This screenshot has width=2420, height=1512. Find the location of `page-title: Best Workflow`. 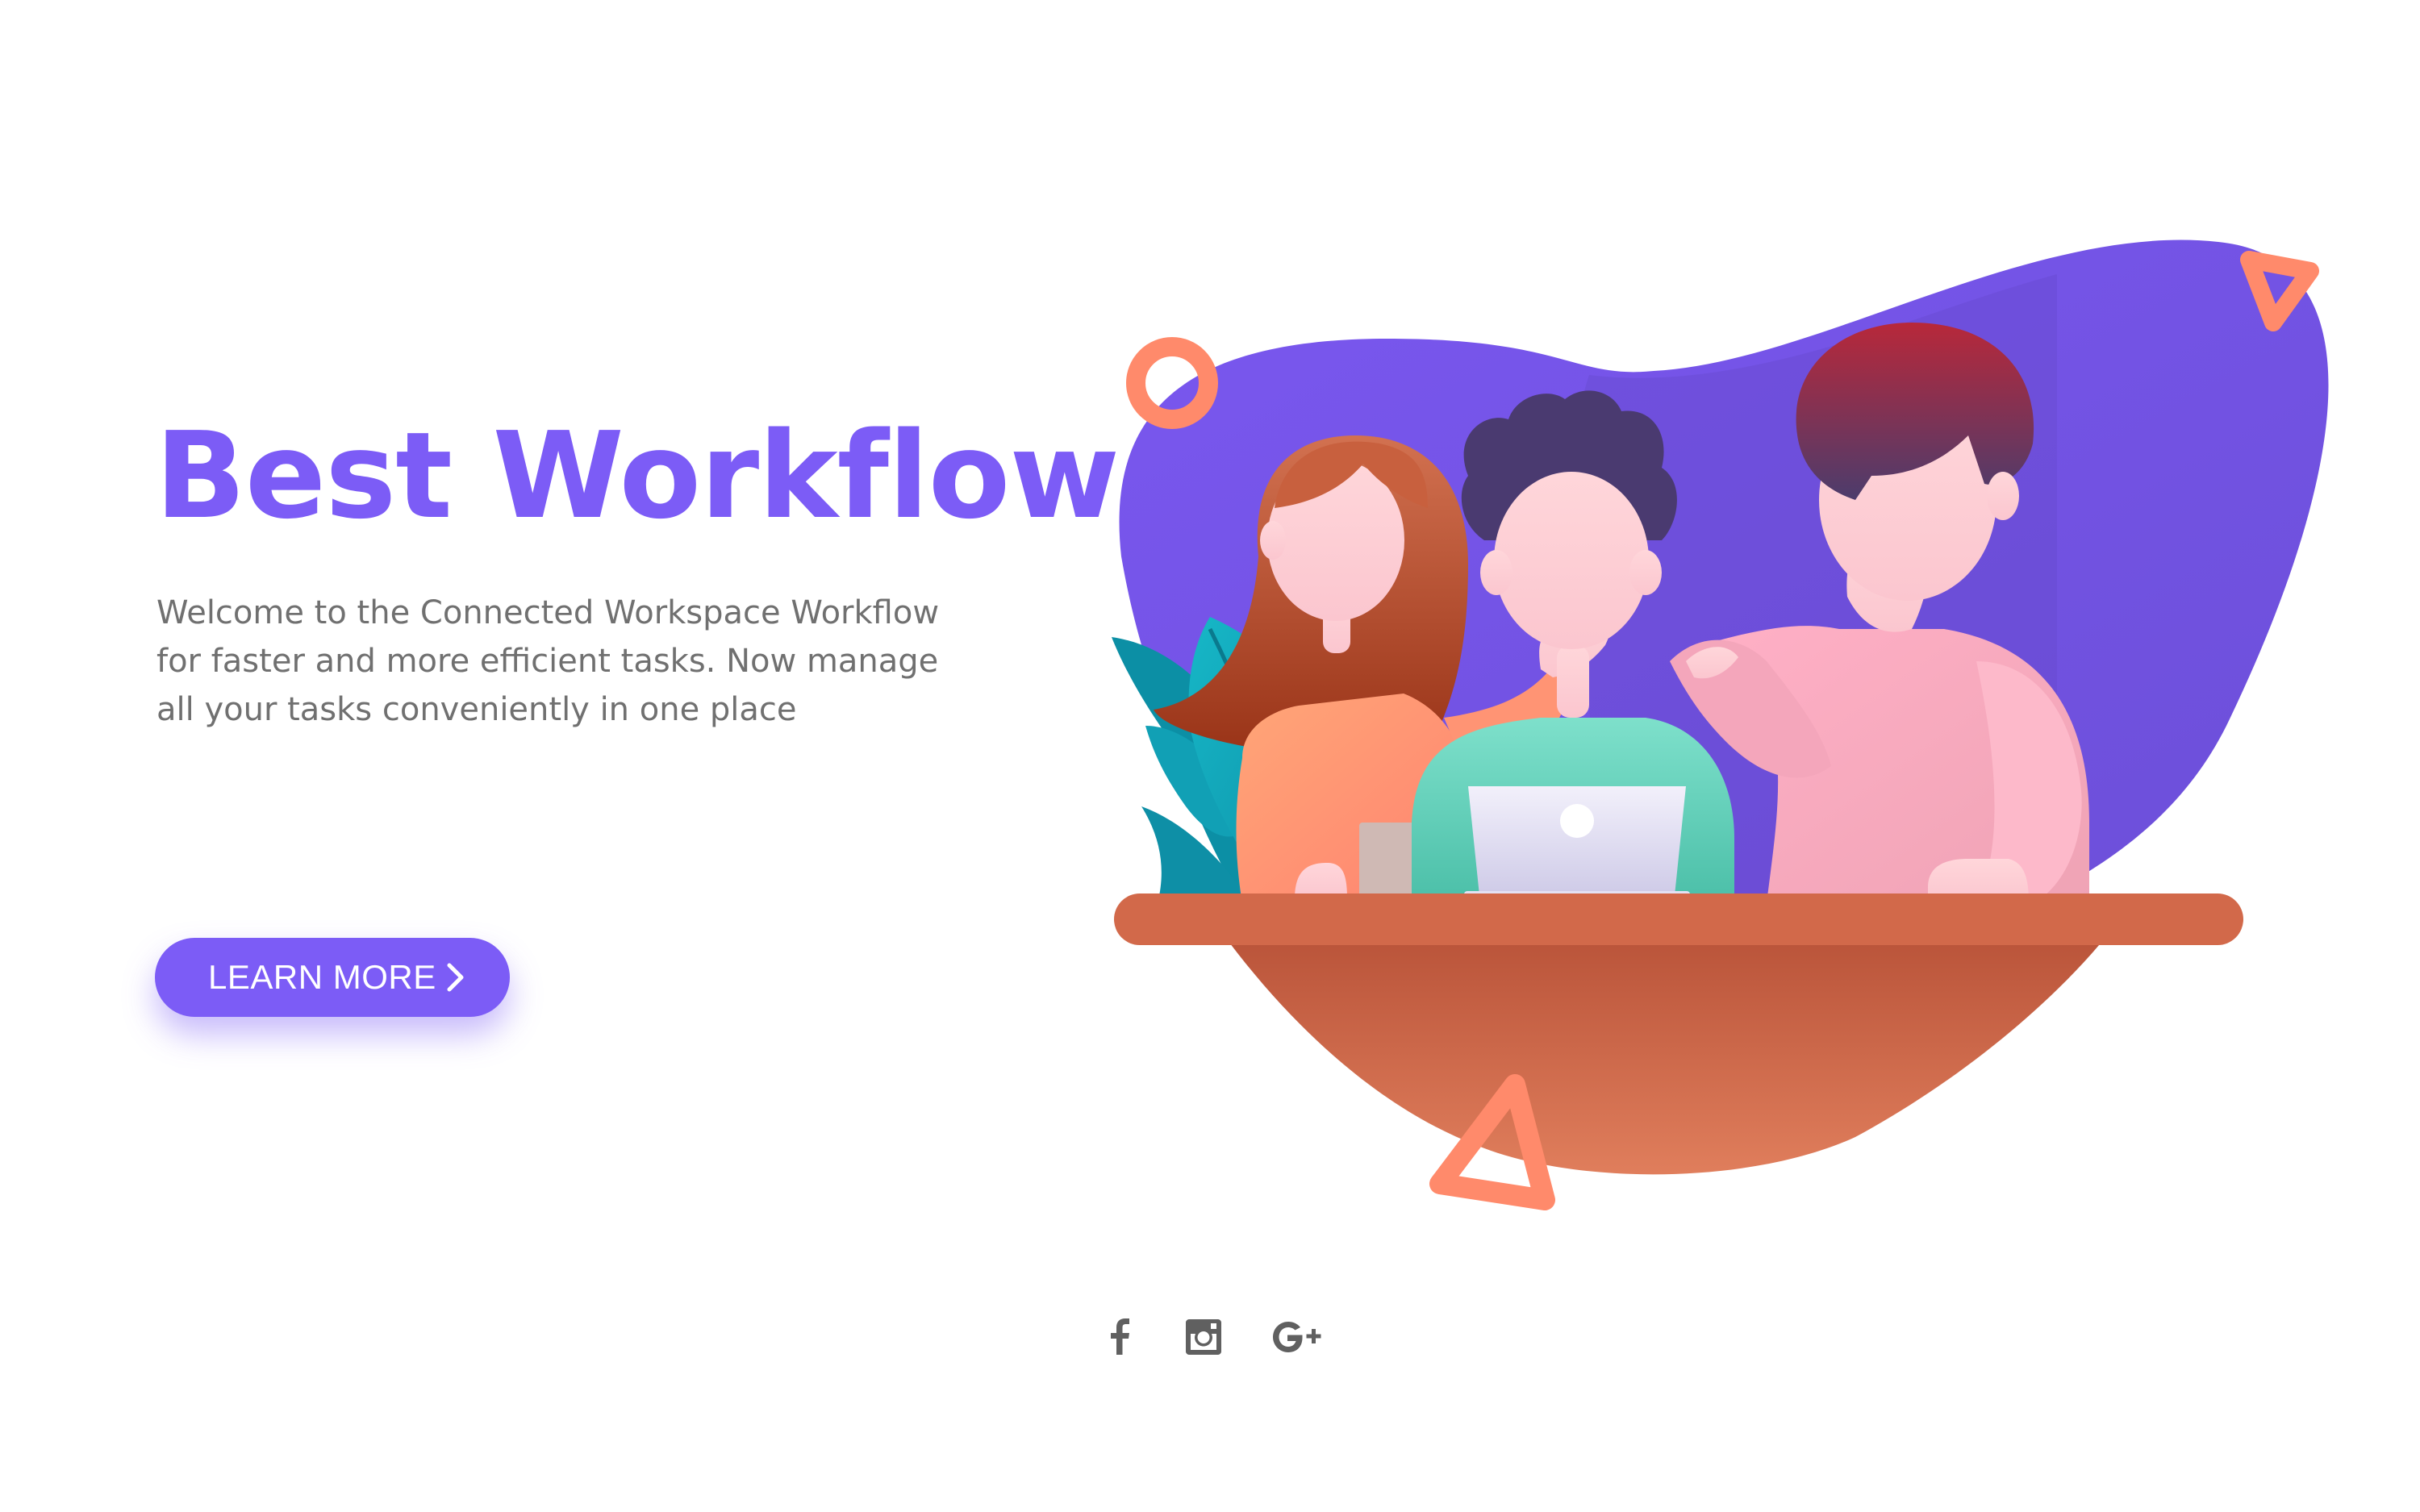

page-title: Best Workflow is located at coordinates (637, 475).